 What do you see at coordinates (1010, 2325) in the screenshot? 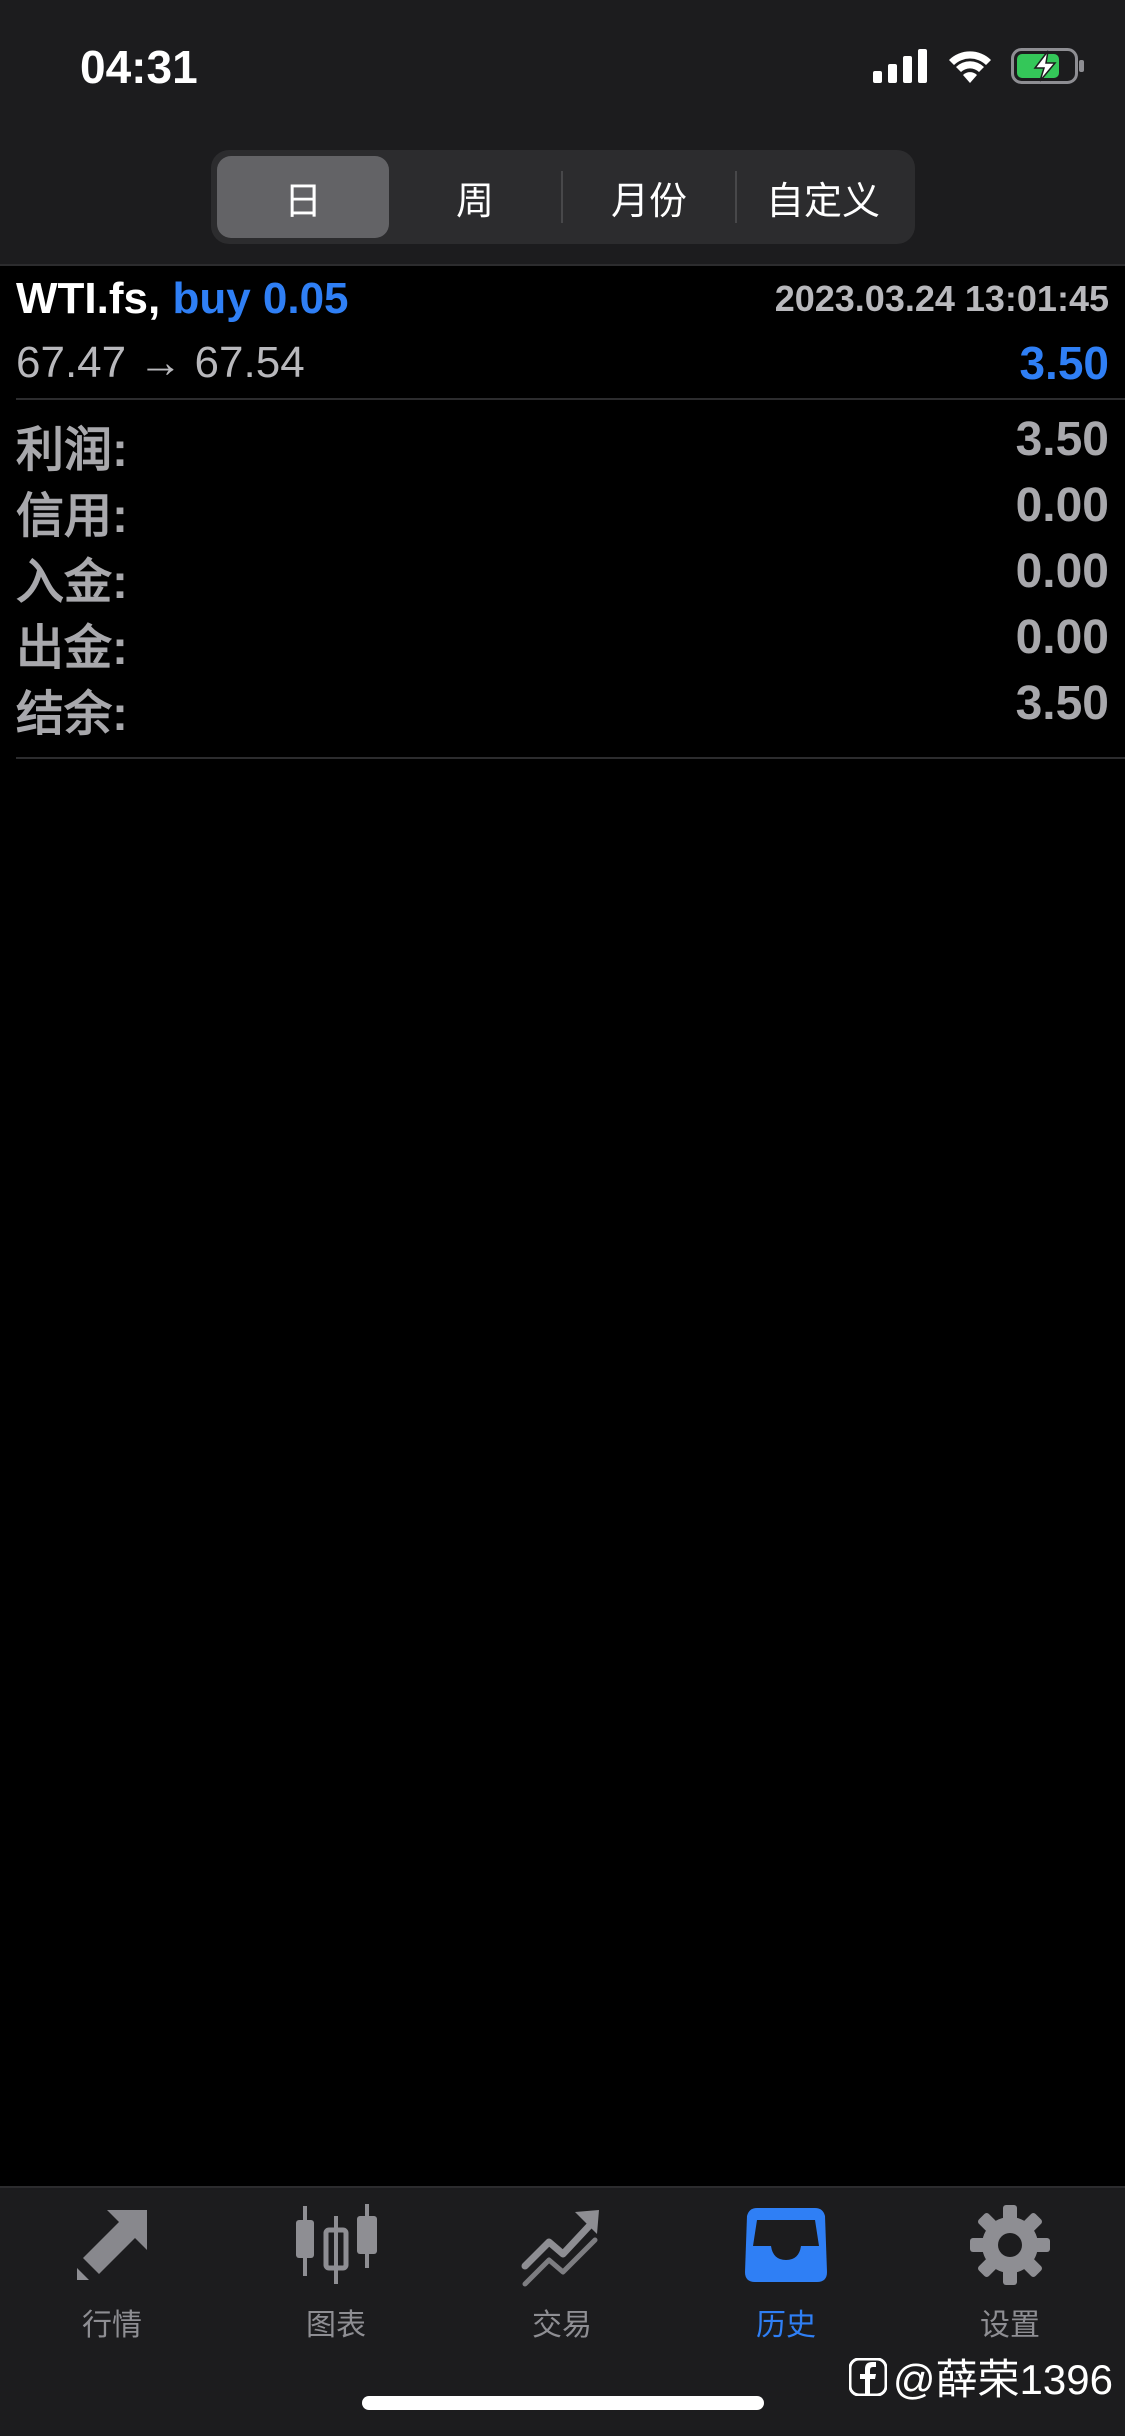
I see `tab-settings-label: 设置` at bounding box center [1010, 2325].